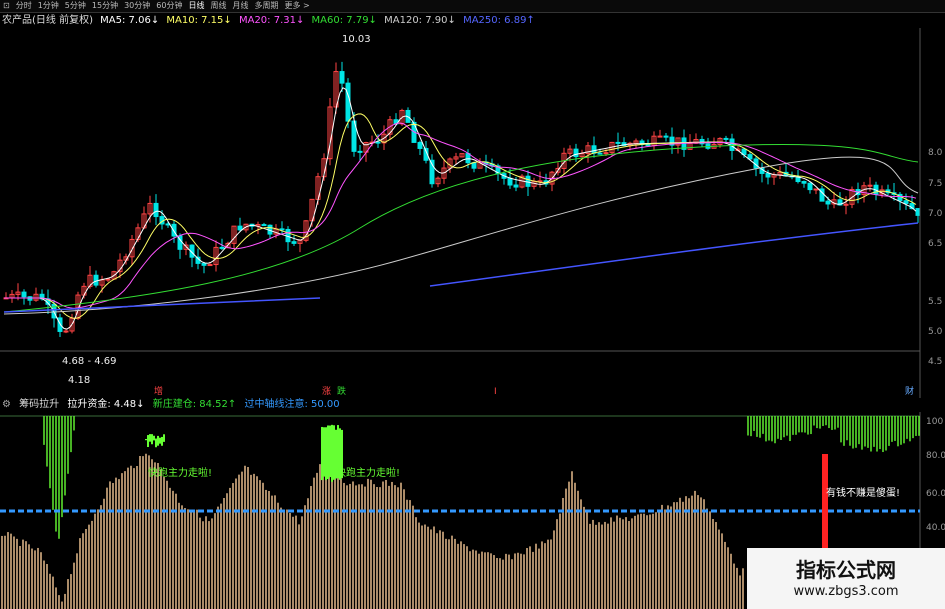 This screenshot has width=945, height=609. What do you see at coordinates (75, 6) in the screenshot?
I see `period-tab: 5分钟` at bounding box center [75, 6].